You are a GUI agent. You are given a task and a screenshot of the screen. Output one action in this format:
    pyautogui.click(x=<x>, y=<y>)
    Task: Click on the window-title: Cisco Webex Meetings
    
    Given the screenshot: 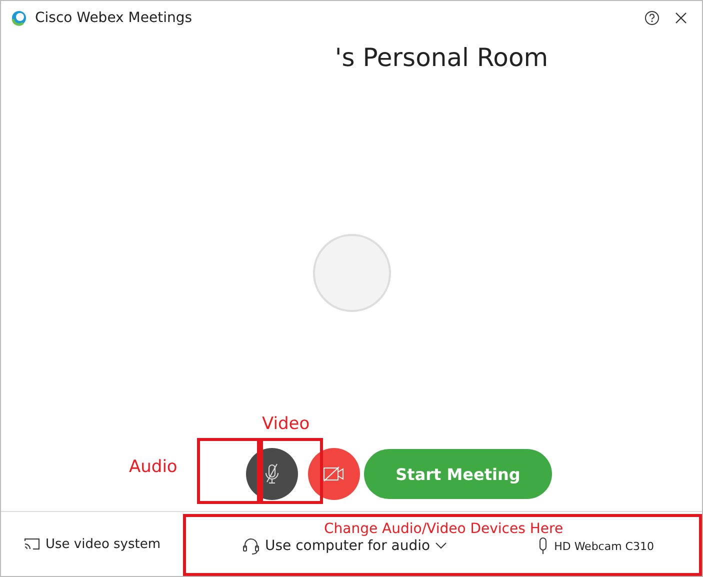 What is the action you would take?
    pyautogui.click(x=113, y=18)
    